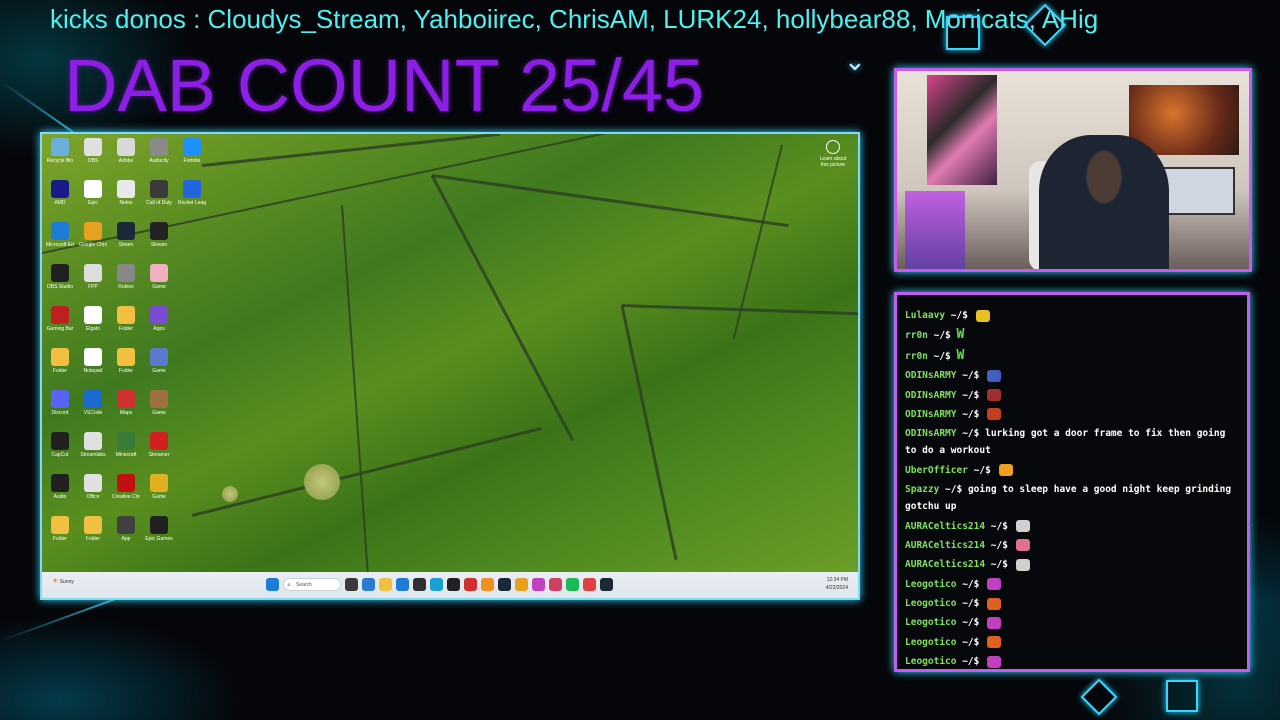  Describe the element at coordinates (60, 199) in the screenshot. I see `desktop-icon: AMD` at that location.